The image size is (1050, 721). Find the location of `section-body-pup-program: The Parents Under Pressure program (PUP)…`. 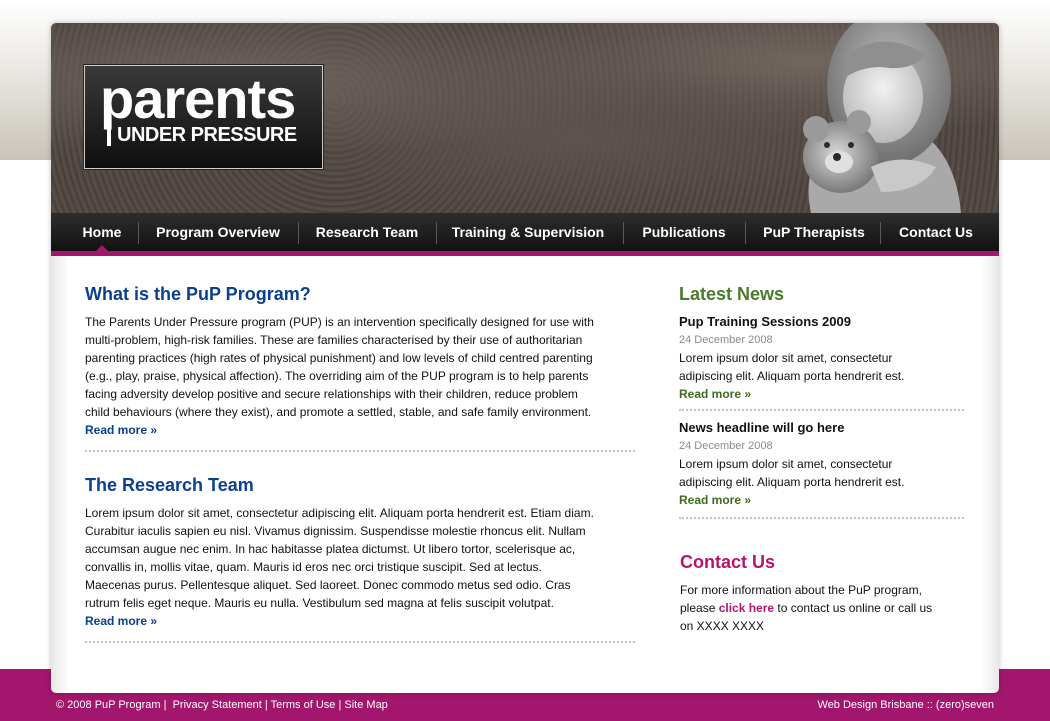

section-body-pup-program: The Parents Under Pressure program (PUP)… is located at coordinates (365, 367).